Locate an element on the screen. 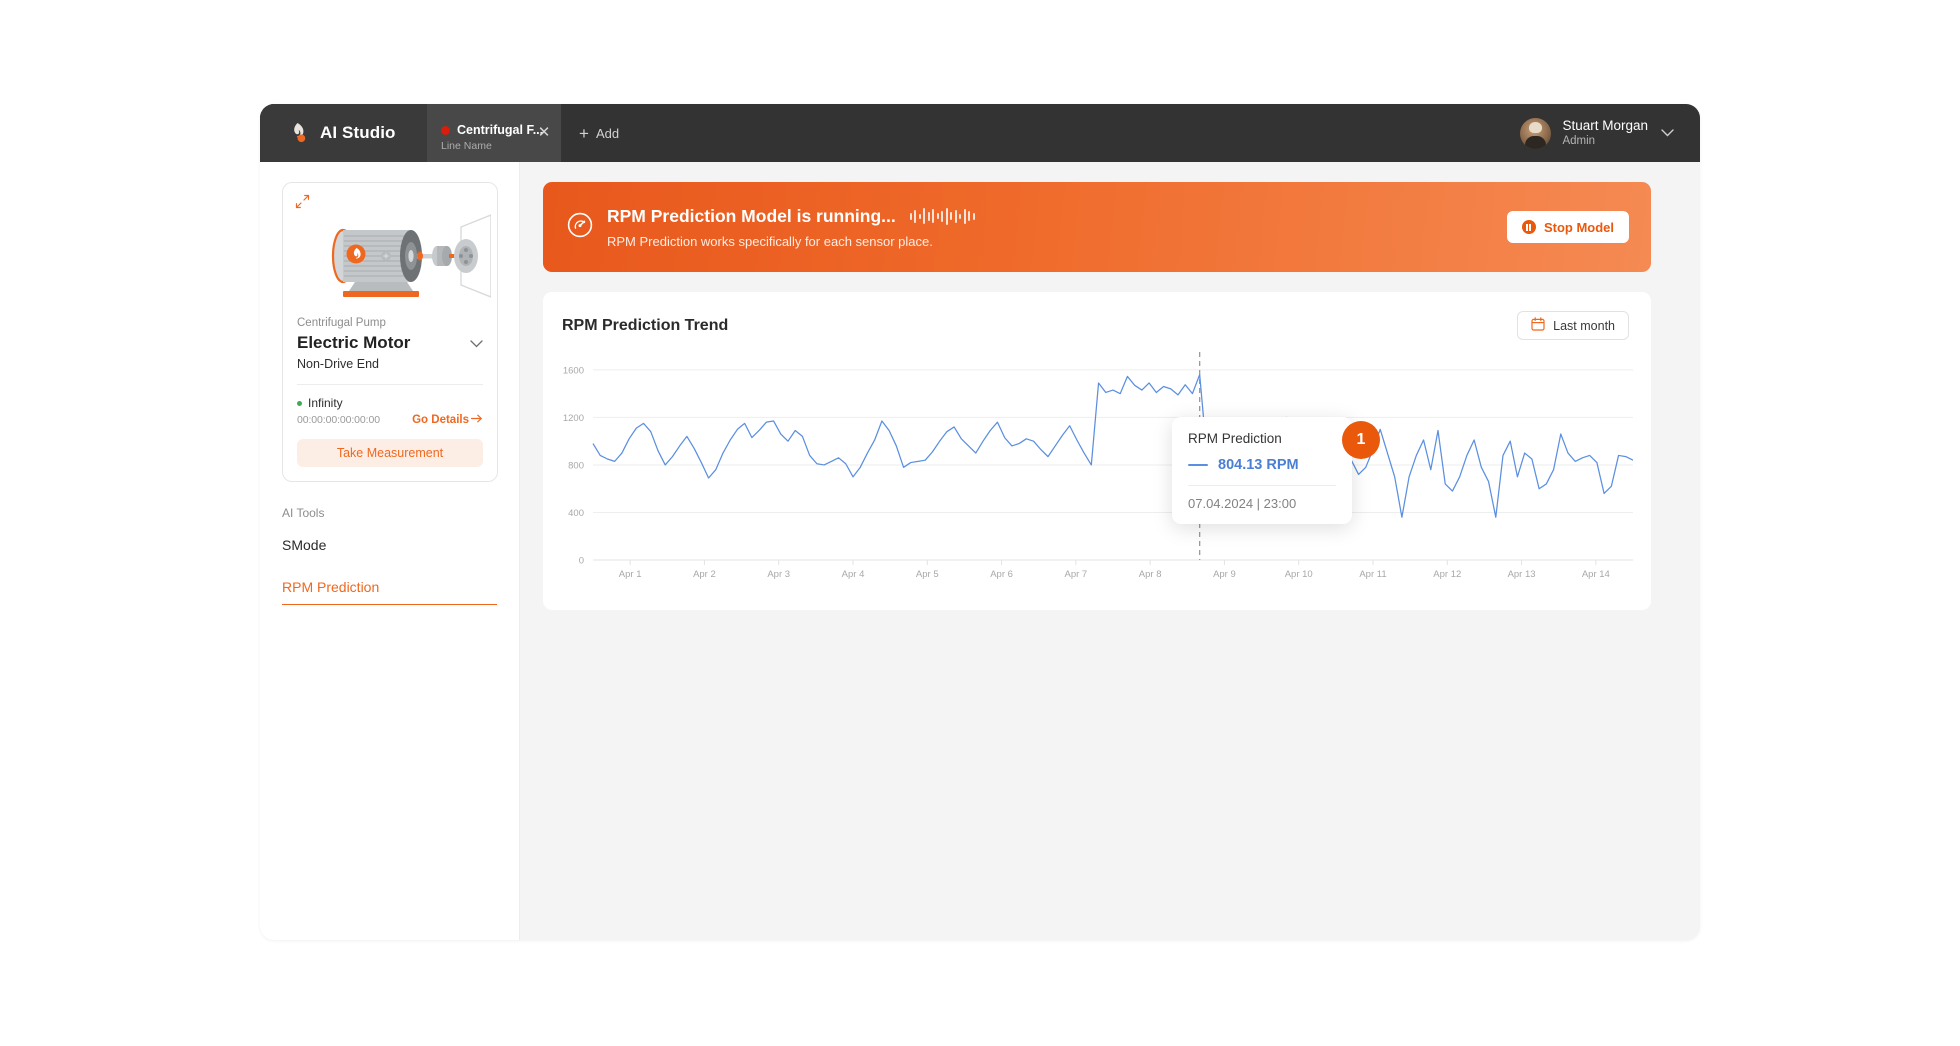  date-range-button: Last month is located at coordinates (1573, 325).